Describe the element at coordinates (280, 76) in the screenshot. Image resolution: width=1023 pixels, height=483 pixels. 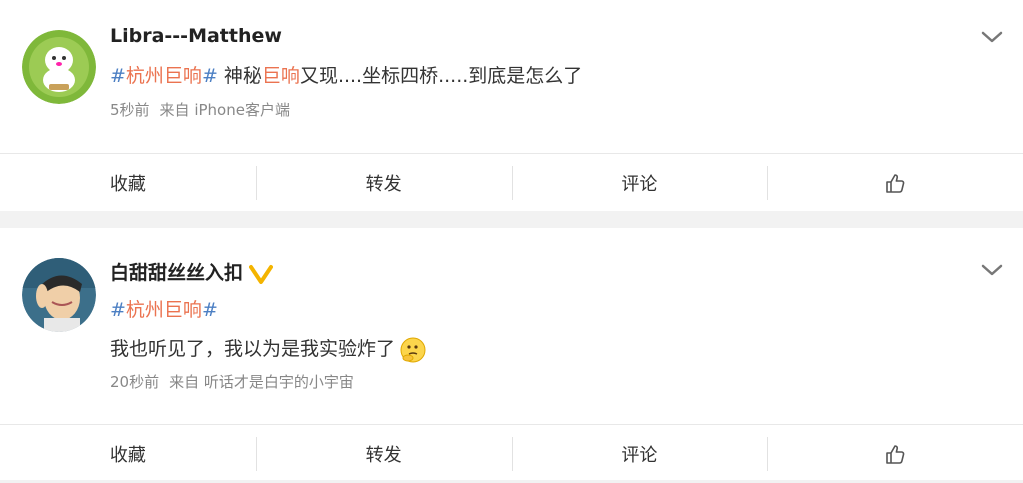
I see `keyword-highlight: 巨响` at that location.